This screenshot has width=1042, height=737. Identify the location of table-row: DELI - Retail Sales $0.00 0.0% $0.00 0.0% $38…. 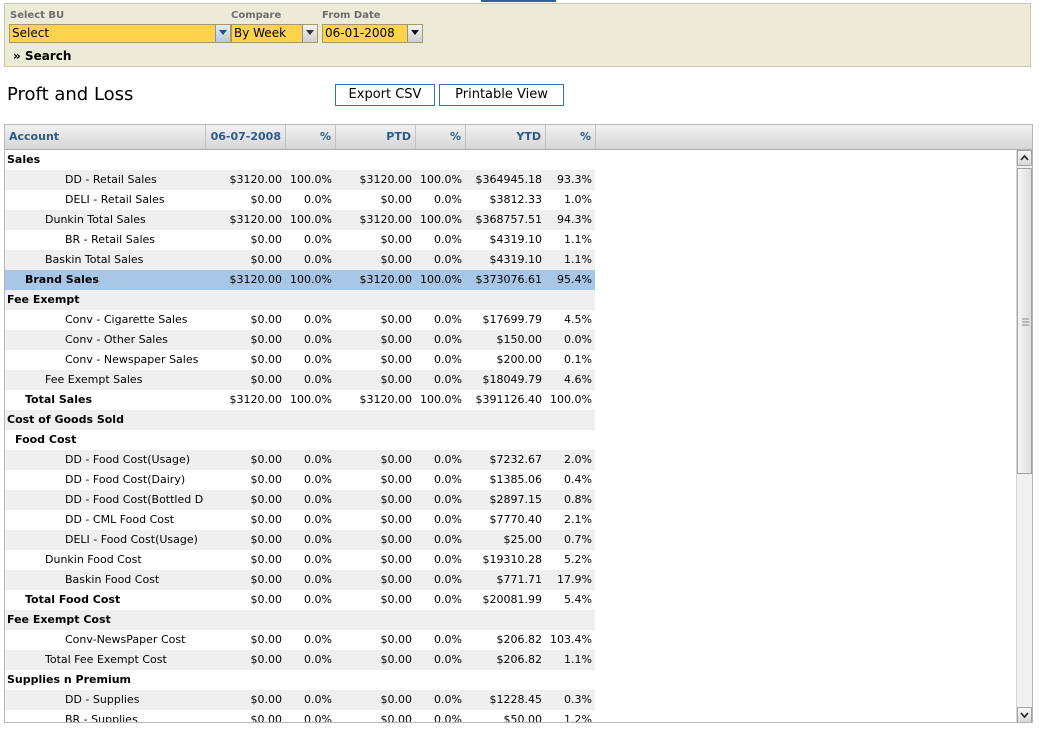
(300, 200).